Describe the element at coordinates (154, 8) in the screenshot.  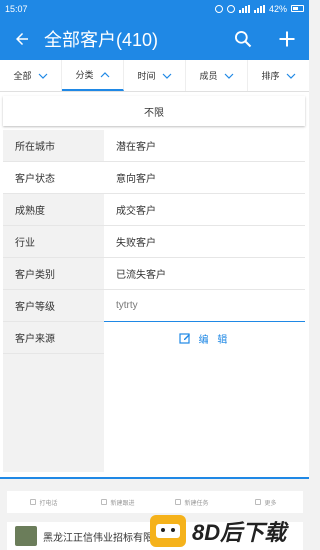
I see `status-bar: 15:07 42%` at that location.